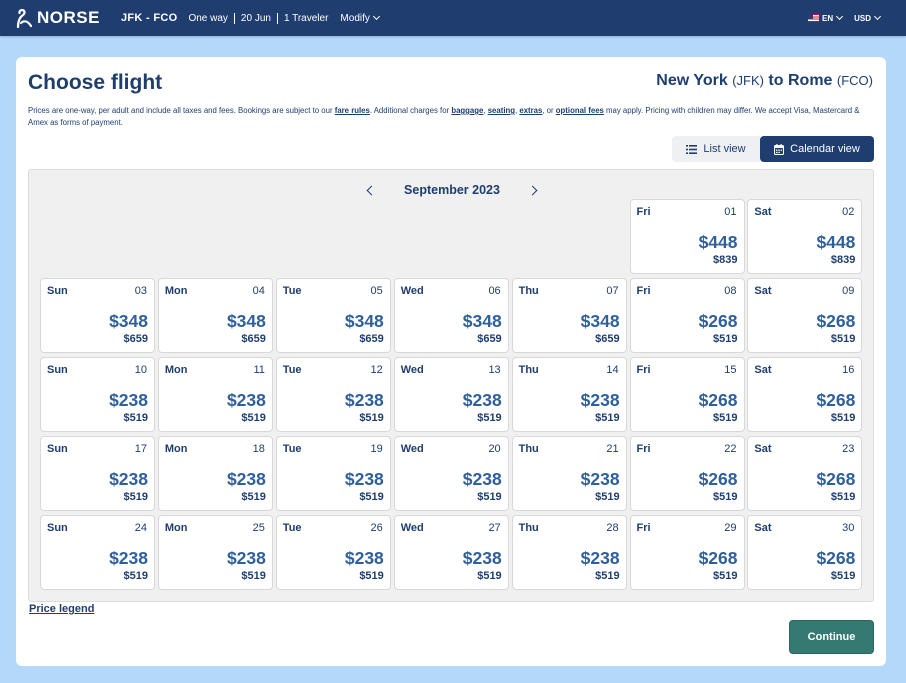 This screenshot has width=906, height=683. I want to click on day-number: 20, so click(494, 449).